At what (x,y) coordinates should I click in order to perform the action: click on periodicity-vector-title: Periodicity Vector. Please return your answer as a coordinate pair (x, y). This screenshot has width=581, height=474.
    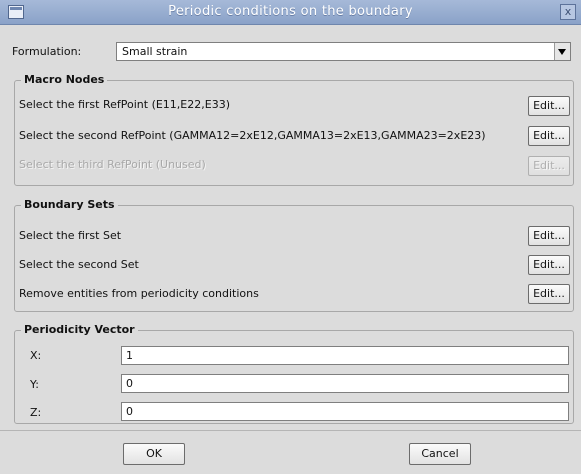
    Looking at the image, I should click on (79, 329).